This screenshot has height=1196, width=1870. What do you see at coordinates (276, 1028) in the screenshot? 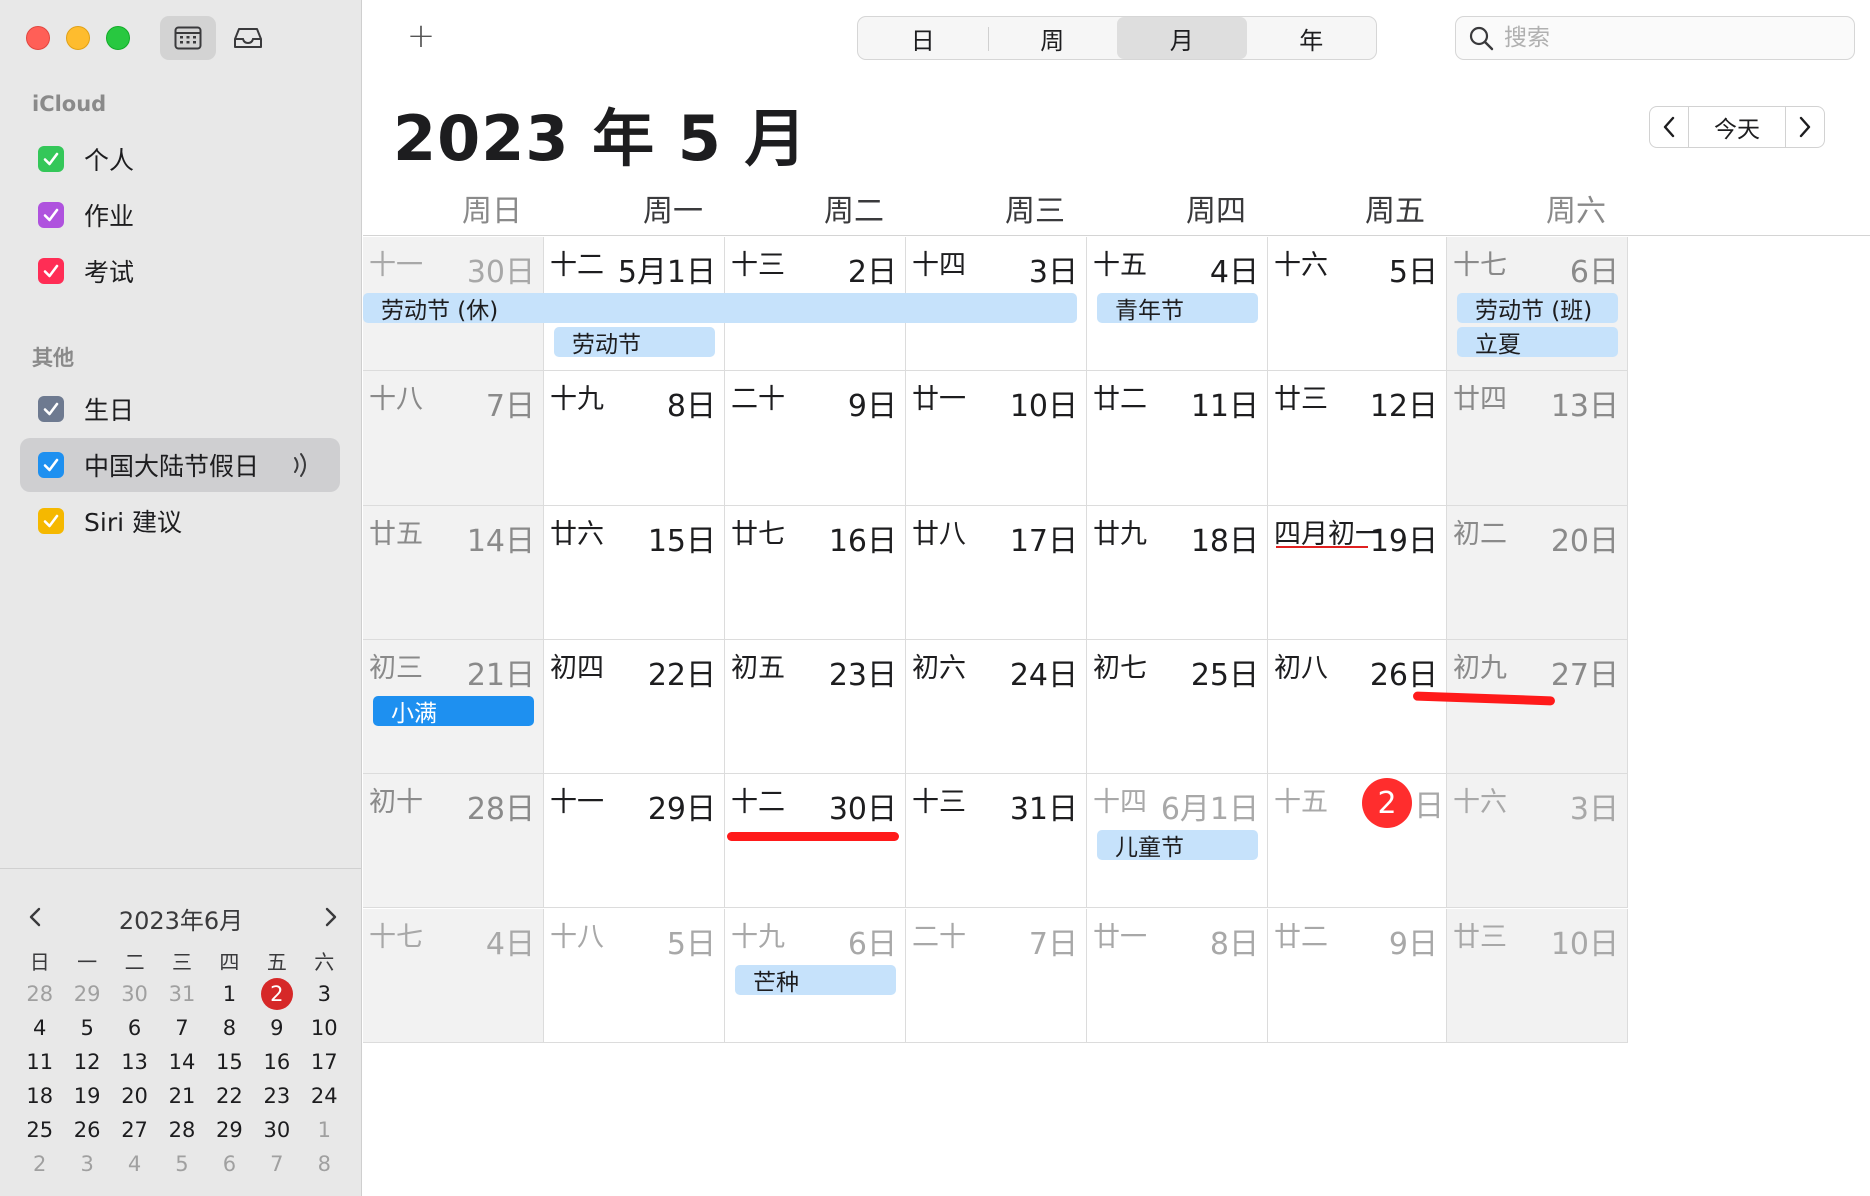
I see `mini-day: 9` at bounding box center [276, 1028].